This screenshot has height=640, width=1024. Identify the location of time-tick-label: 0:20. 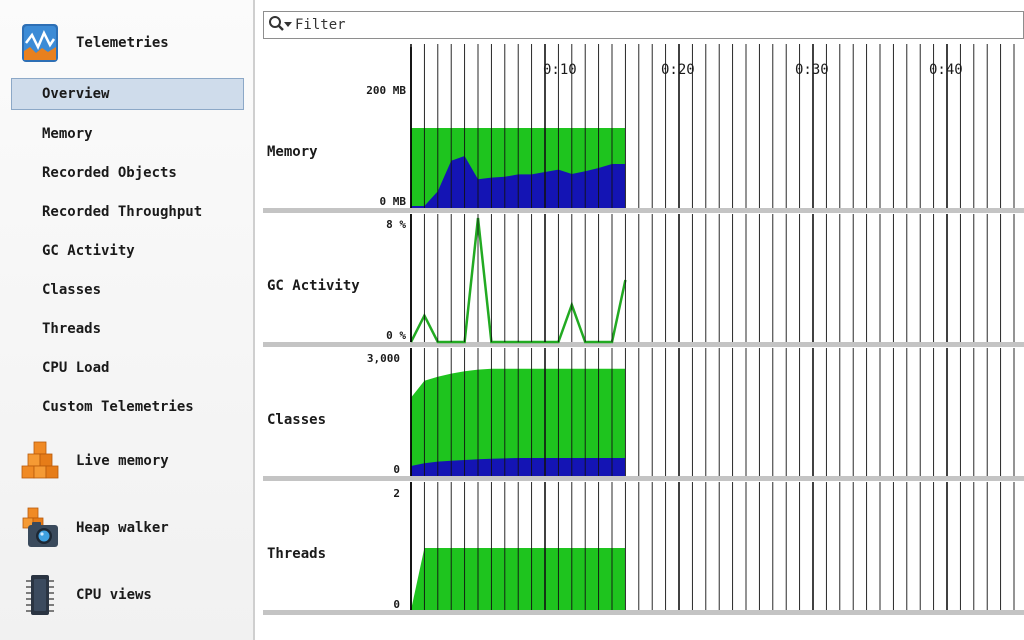
(678, 70).